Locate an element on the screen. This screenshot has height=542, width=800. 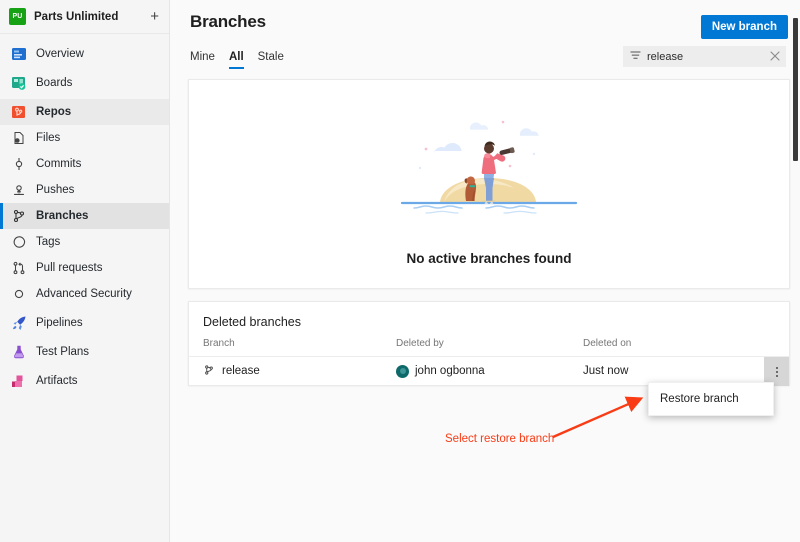
files-icon is located at coordinates (19, 138).